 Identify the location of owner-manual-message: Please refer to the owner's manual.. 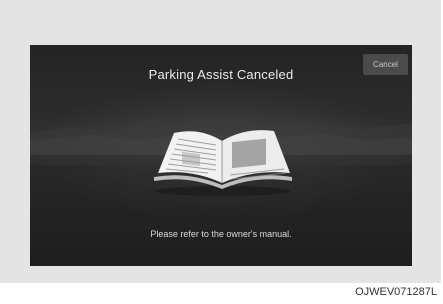
(221, 234).